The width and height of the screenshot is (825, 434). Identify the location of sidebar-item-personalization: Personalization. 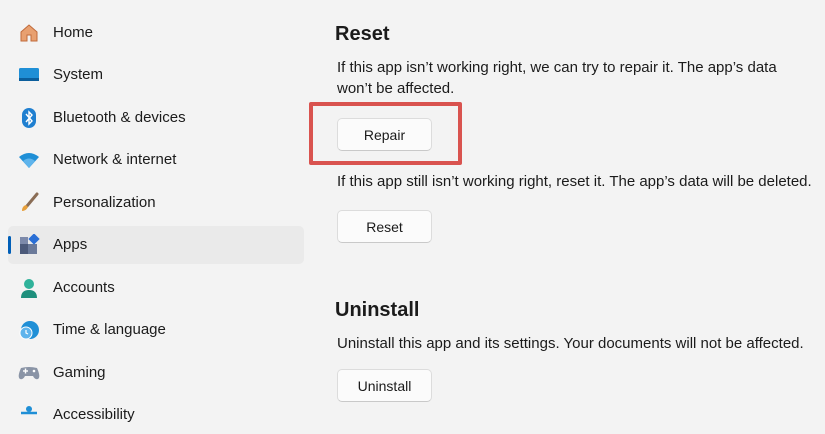
(156, 203).